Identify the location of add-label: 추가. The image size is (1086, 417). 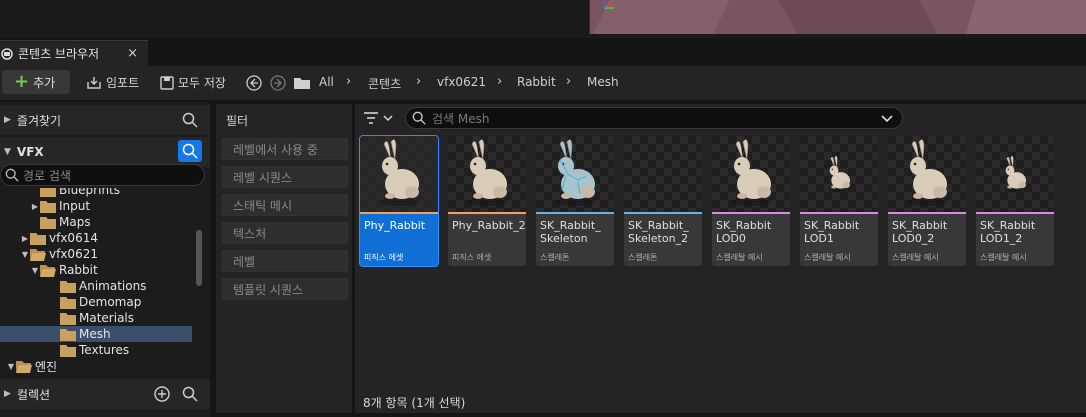
(44, 82).